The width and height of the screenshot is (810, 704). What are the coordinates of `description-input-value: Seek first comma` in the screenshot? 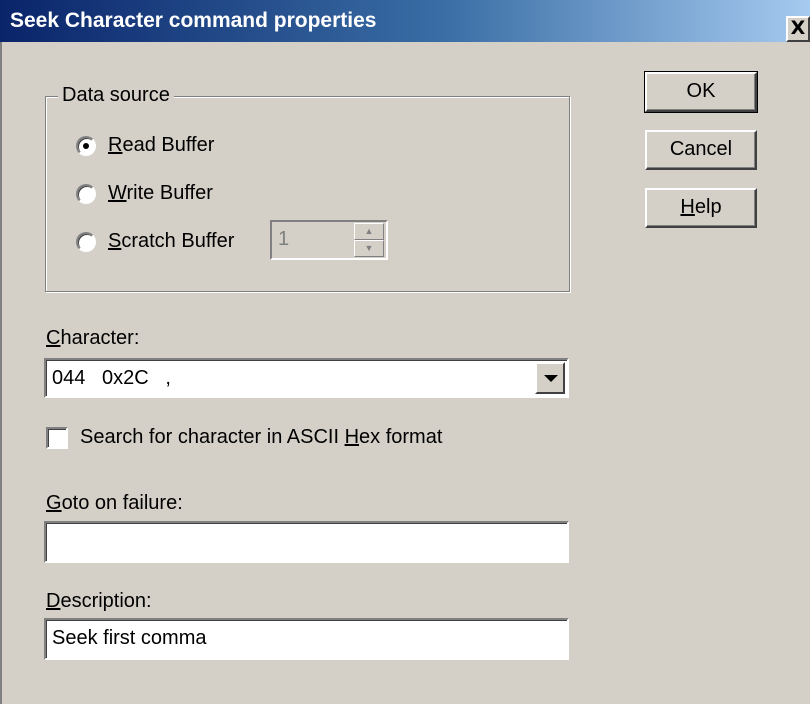 It's located at (129, 638).